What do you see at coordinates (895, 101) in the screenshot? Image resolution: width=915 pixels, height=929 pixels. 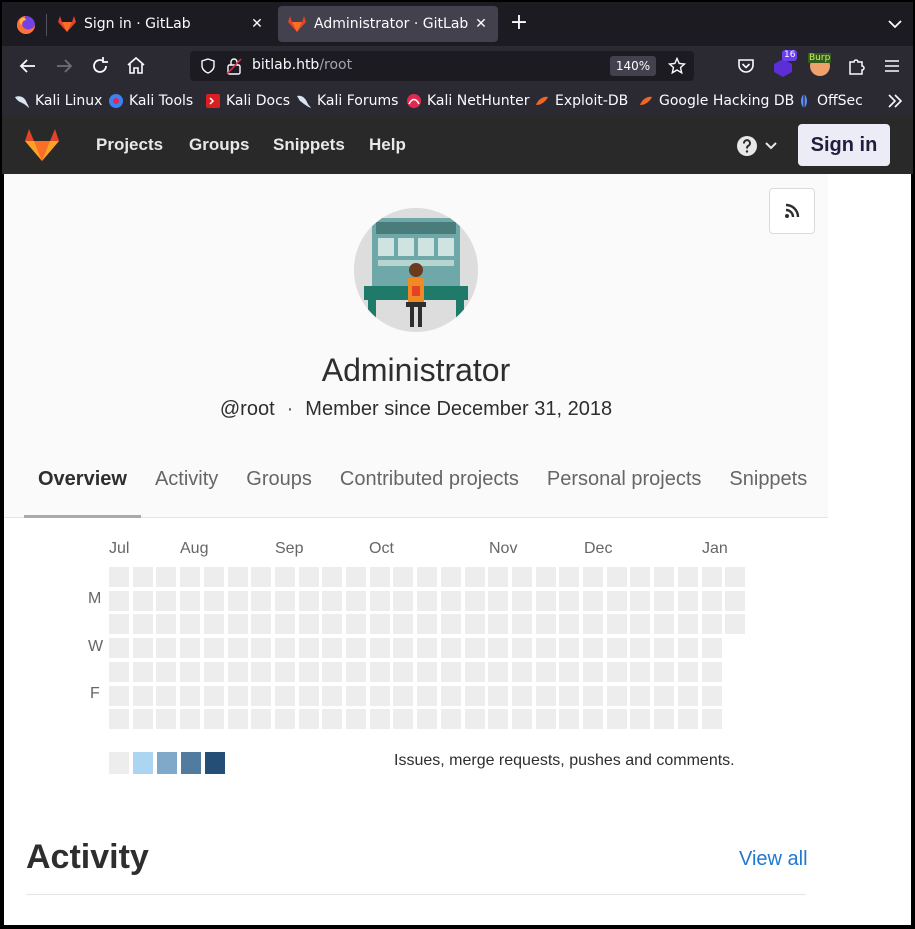 I see `chevron-double-right-icon` at bounding box center [895, 101].